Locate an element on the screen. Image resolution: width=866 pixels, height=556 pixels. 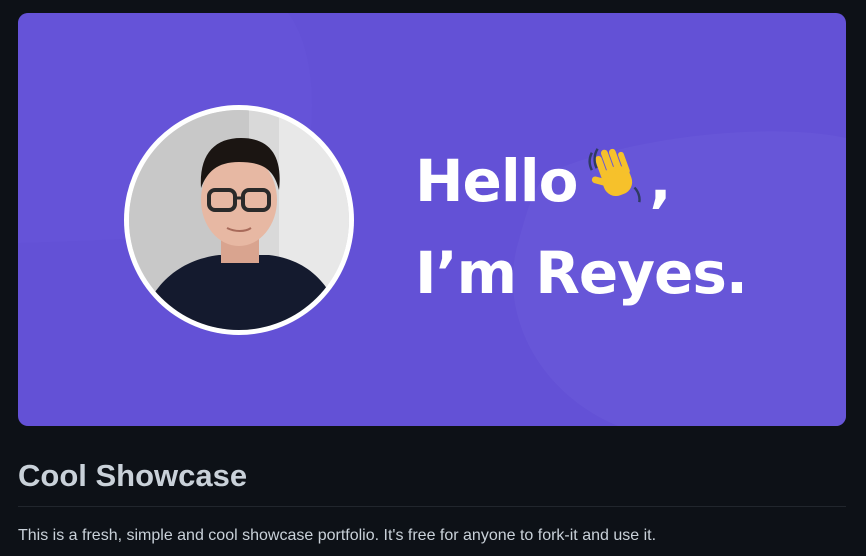
divider is located at coordinates (432, 506).